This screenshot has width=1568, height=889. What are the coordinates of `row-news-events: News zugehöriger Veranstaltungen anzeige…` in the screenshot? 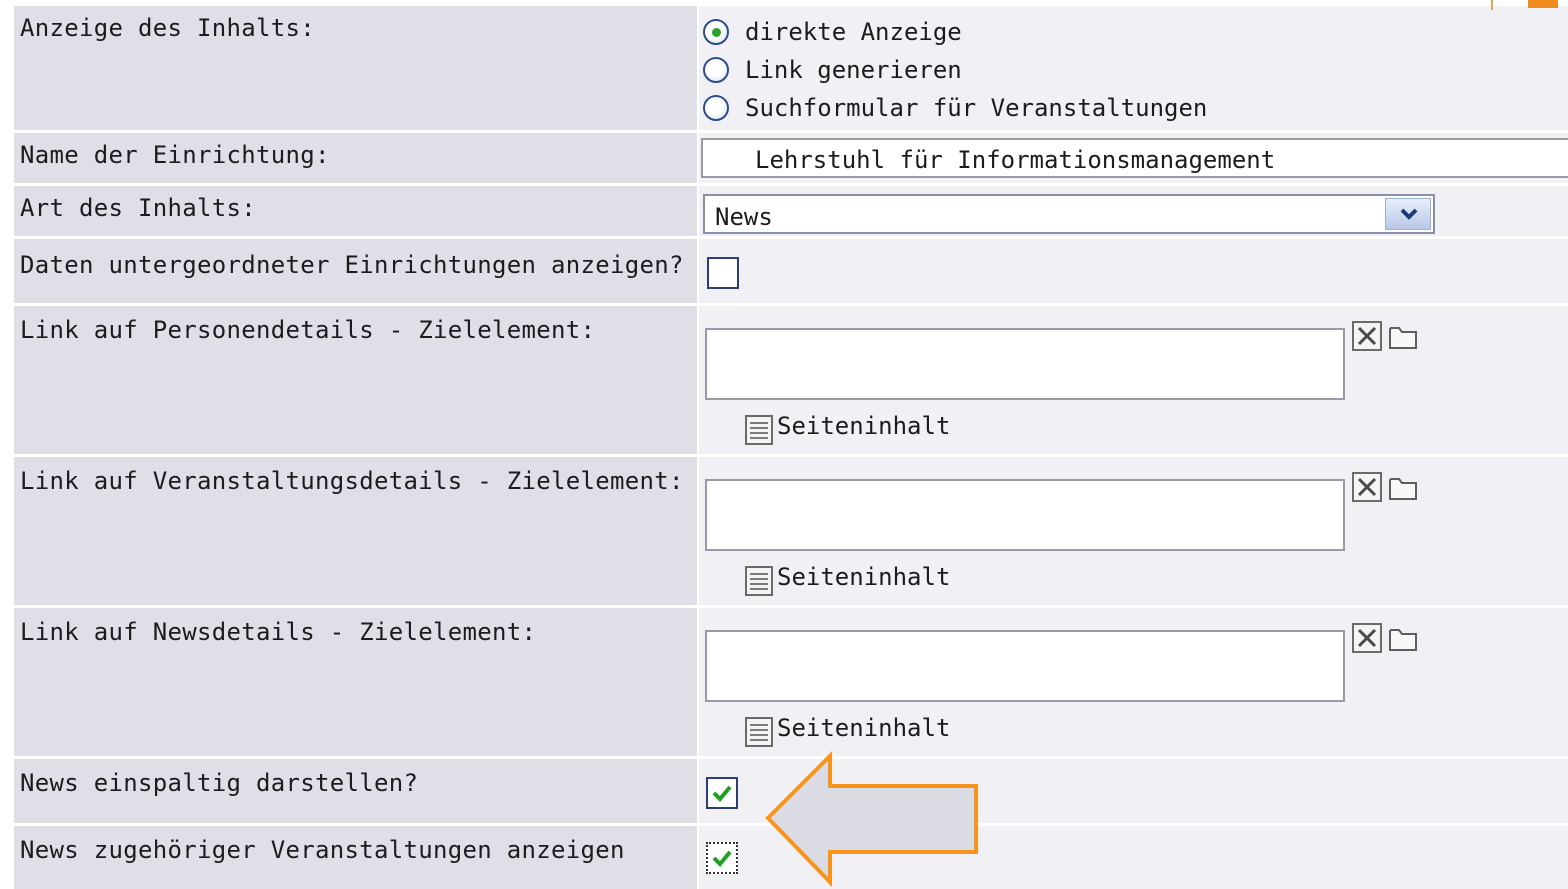 It's located at (784, 857).